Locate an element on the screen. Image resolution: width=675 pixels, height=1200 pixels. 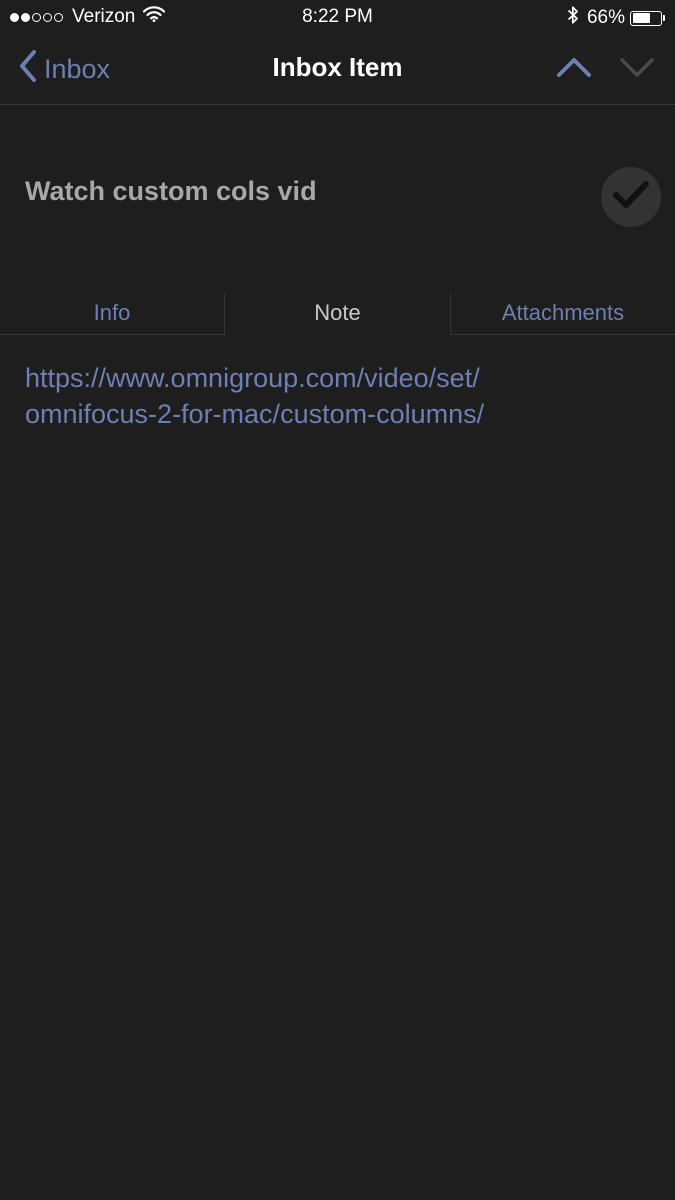
segmented-tabs: Info Note Attachments is located at coordinates (337, 314).